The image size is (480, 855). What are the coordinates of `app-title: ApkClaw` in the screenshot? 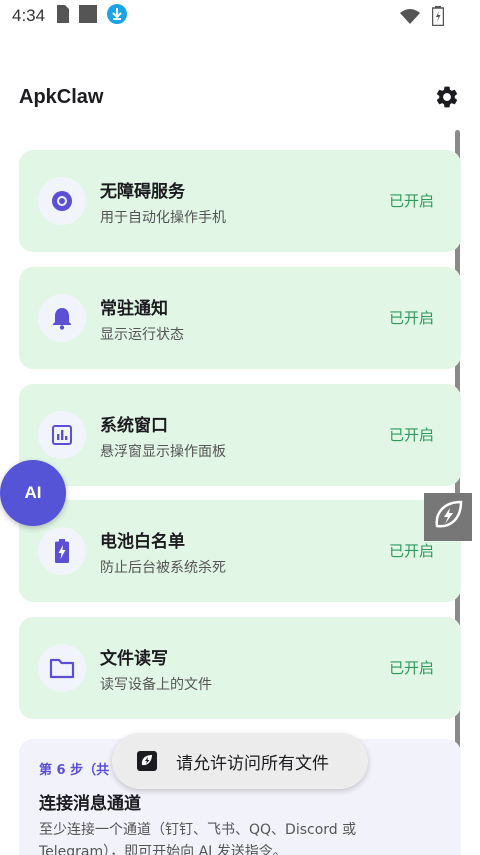 It's located at (61, 97).